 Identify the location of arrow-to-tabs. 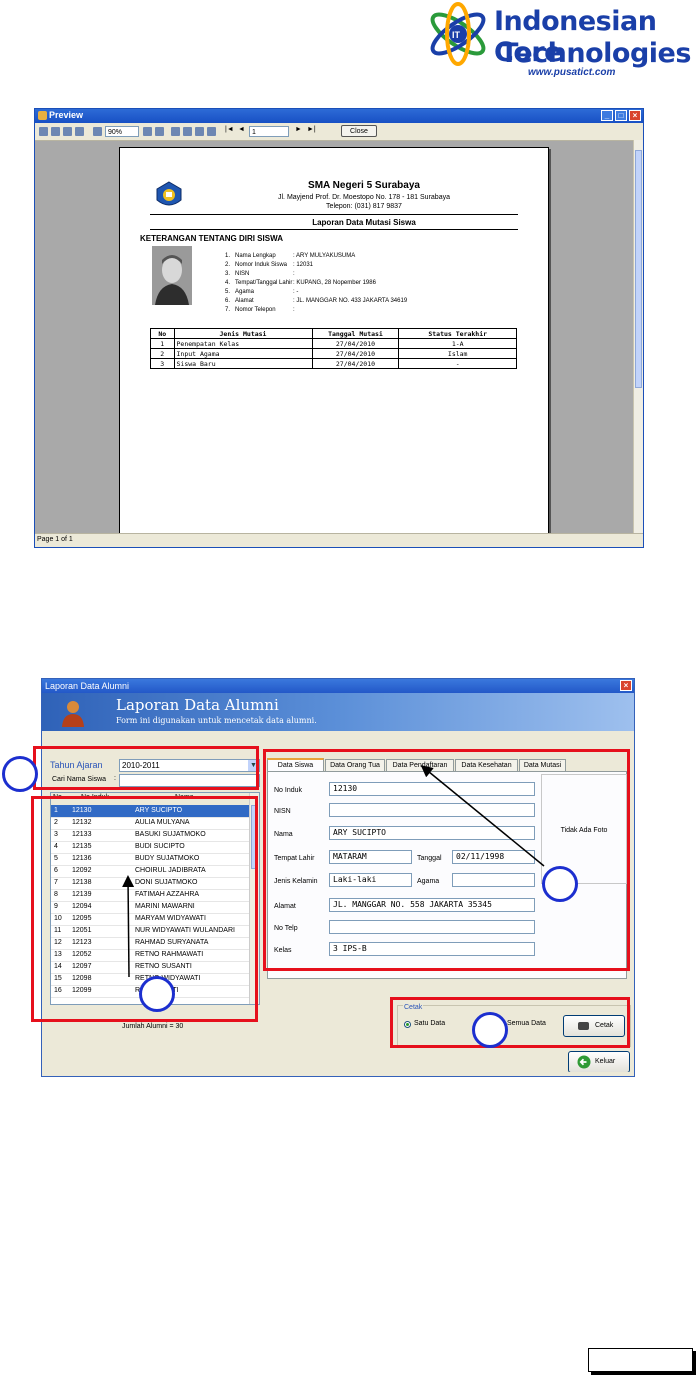
(482, 816).